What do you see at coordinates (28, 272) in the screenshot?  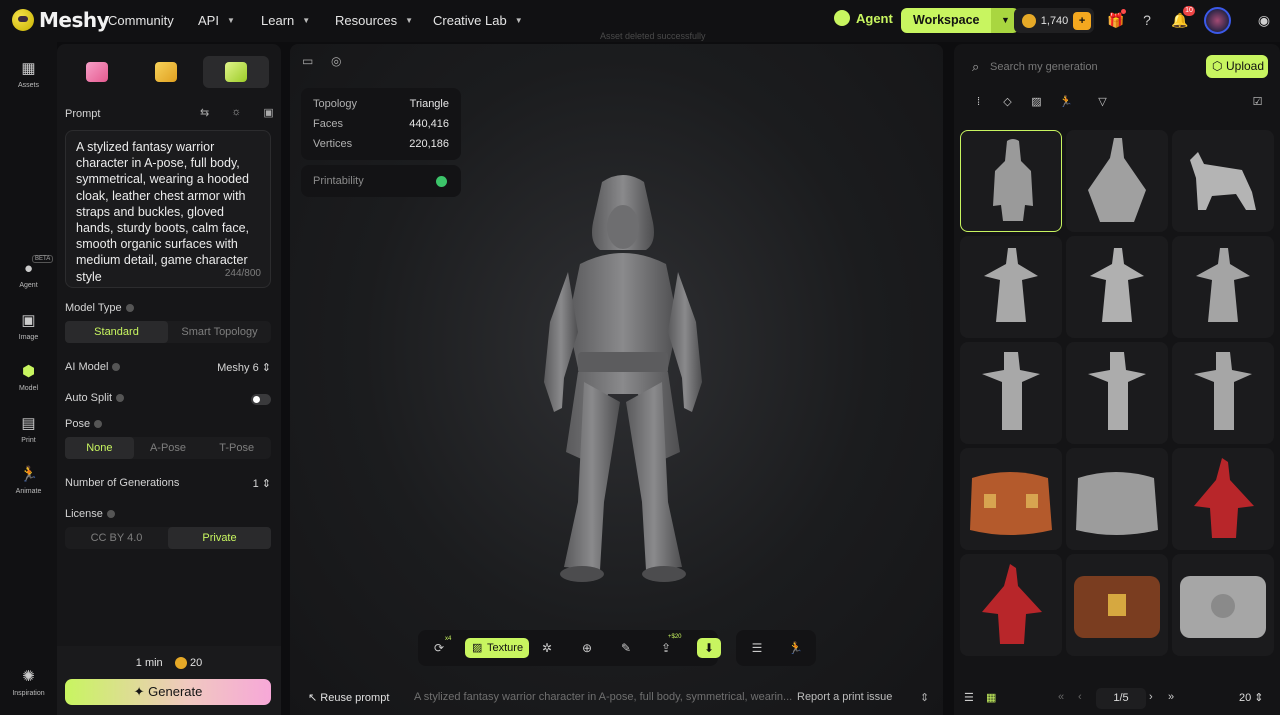 I see `rail-agent: BETA ● Agent` at bounding box center [28, 272].